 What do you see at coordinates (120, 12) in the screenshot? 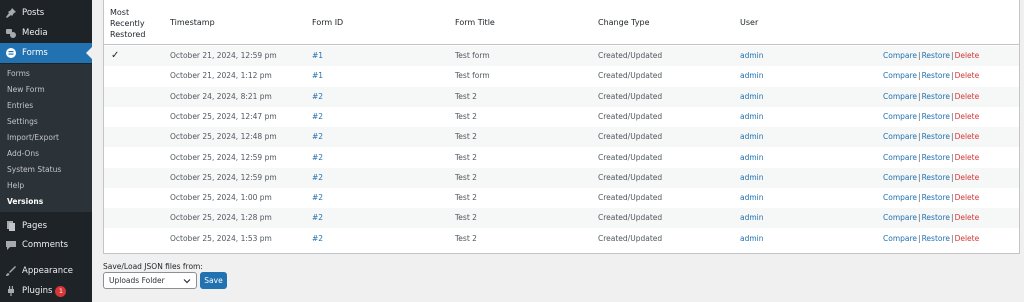
I see `header-line: Most` at bounding box center [120, 12].